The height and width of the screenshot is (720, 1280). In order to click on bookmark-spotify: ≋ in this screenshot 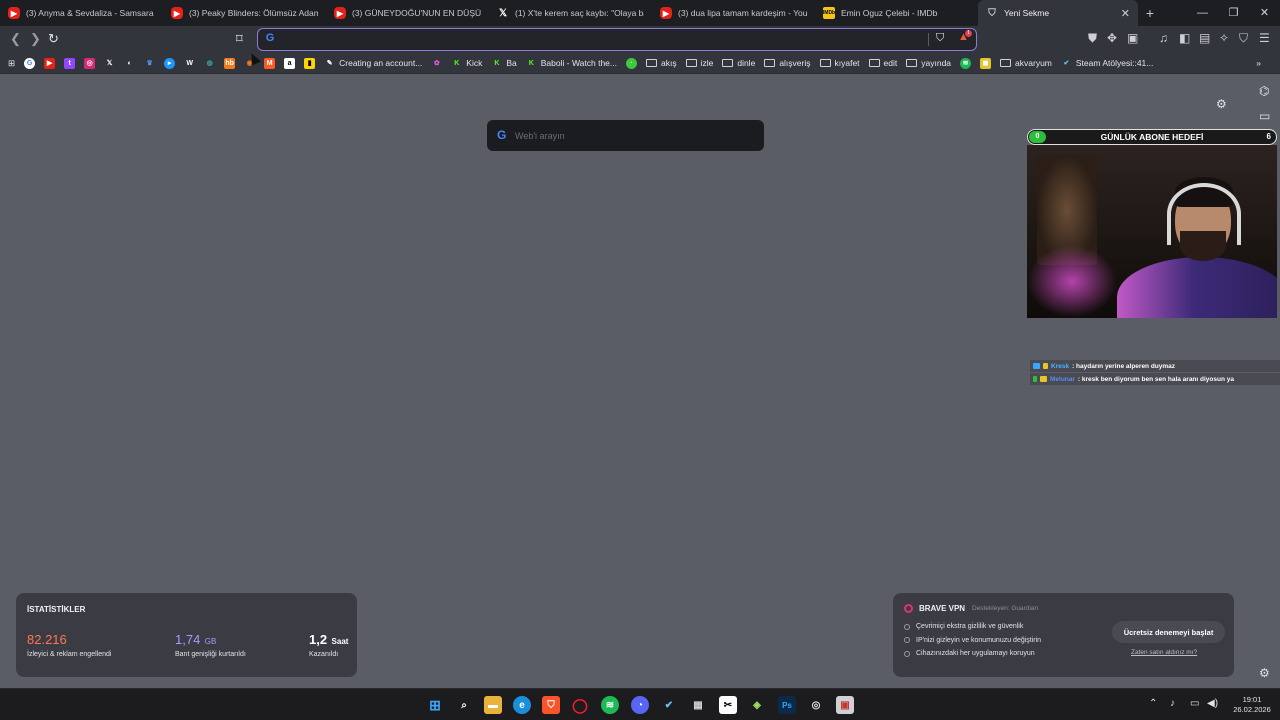, I will do `click(966, 63)`.